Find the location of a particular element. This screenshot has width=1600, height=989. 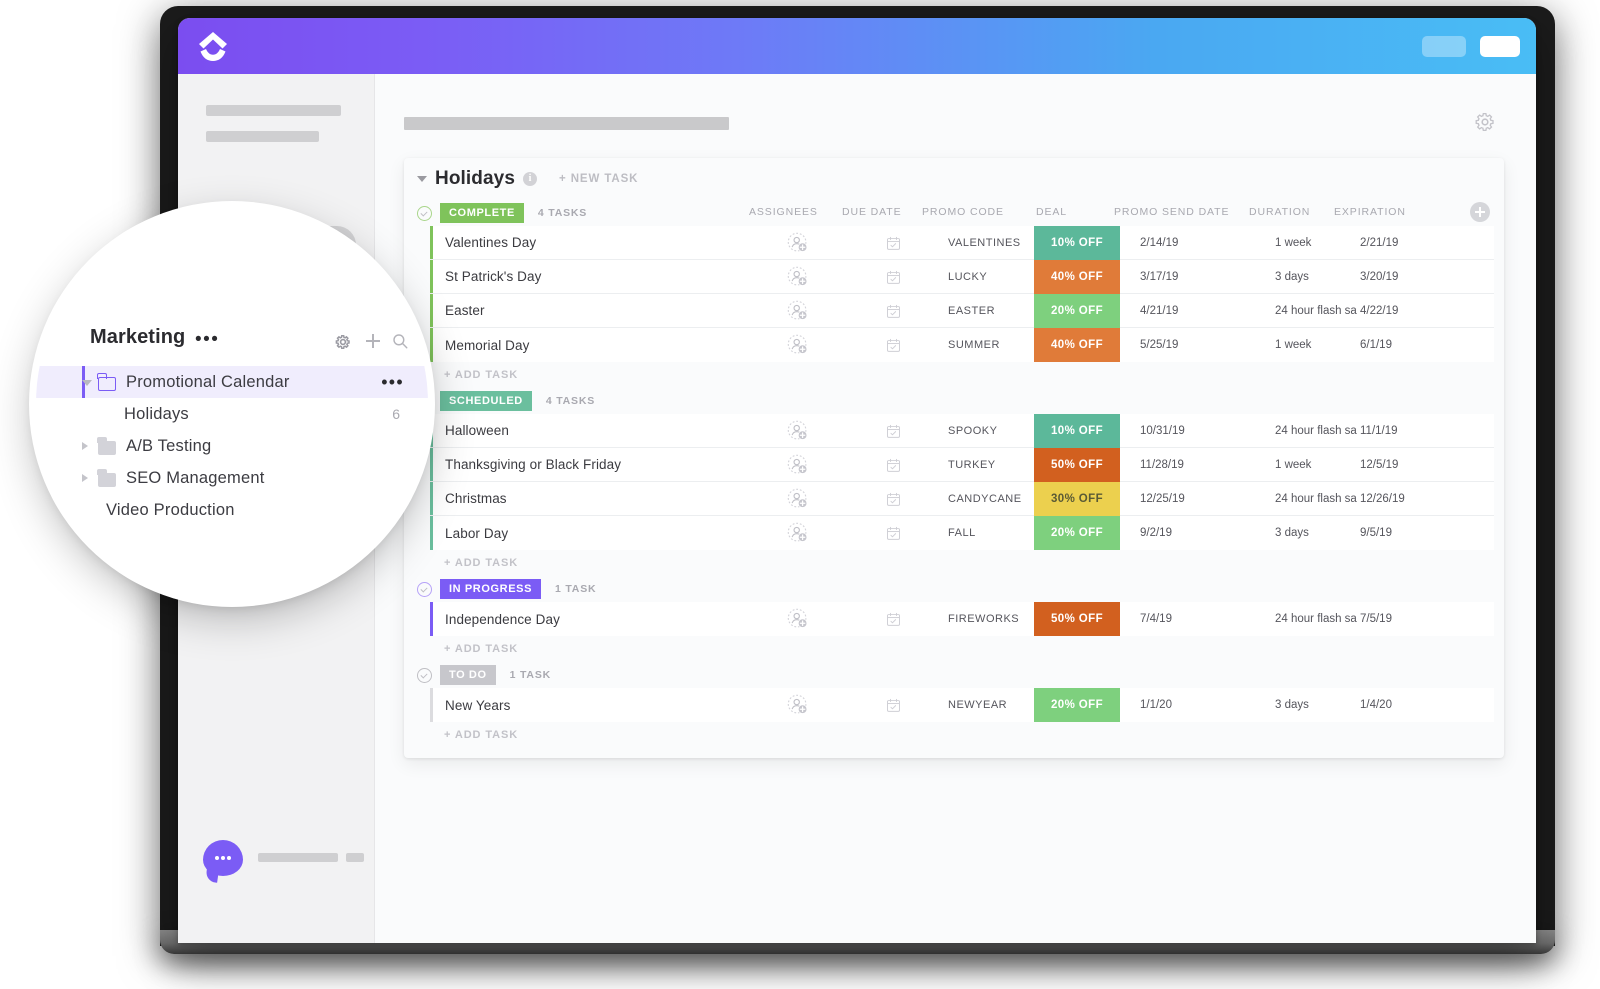

task-name: St Patrick's Day is located at coordinates (493, 276).